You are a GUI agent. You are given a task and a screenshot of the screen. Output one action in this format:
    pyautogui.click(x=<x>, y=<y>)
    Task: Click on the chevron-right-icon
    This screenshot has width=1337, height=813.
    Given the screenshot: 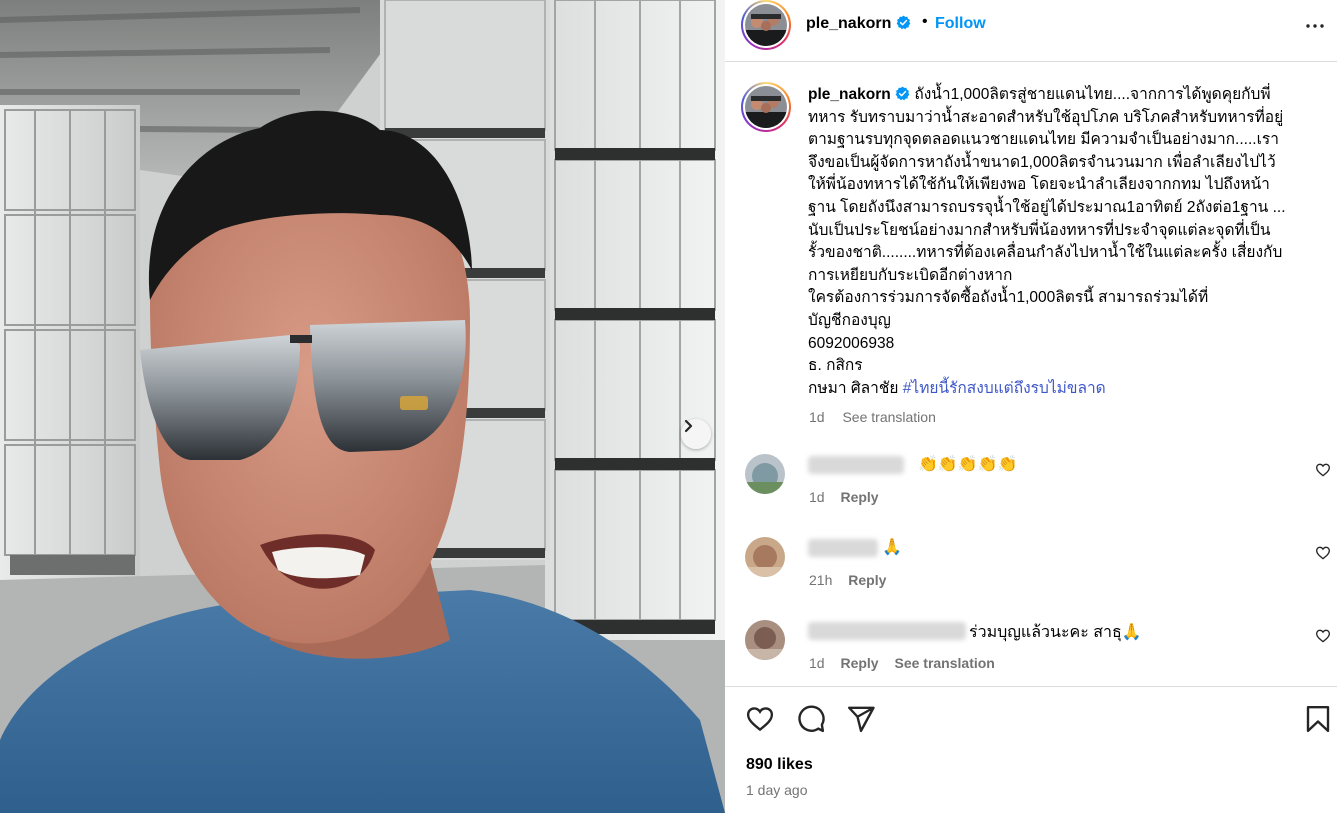 What is the action you would take?
    pyautogui.click(x=688, y=426)
    